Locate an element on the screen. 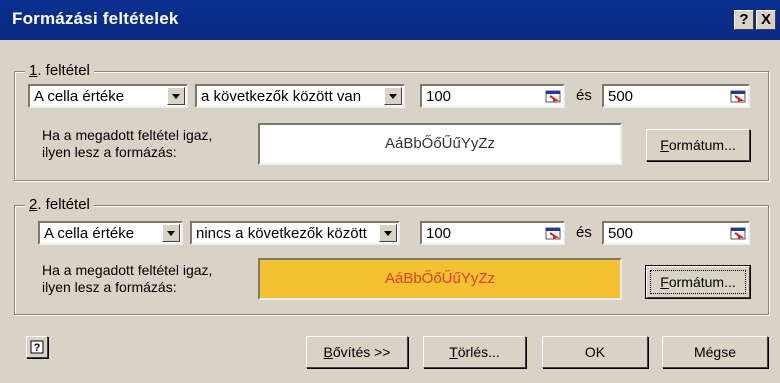 Image resolution: width=780 pixels, height=383 pixels. condition-1-value1: 100 is located at coordinates (439, 96).